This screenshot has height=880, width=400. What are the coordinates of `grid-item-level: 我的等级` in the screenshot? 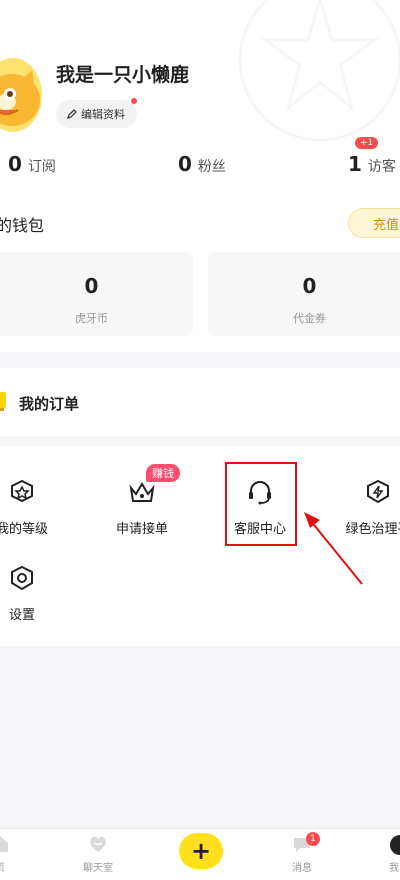 It's located at (36, 507).